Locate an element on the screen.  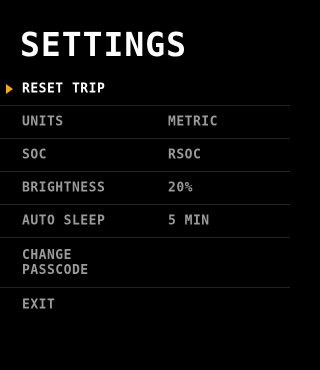
menu-item-exit: EXIT is located at coordinates (145, 304).